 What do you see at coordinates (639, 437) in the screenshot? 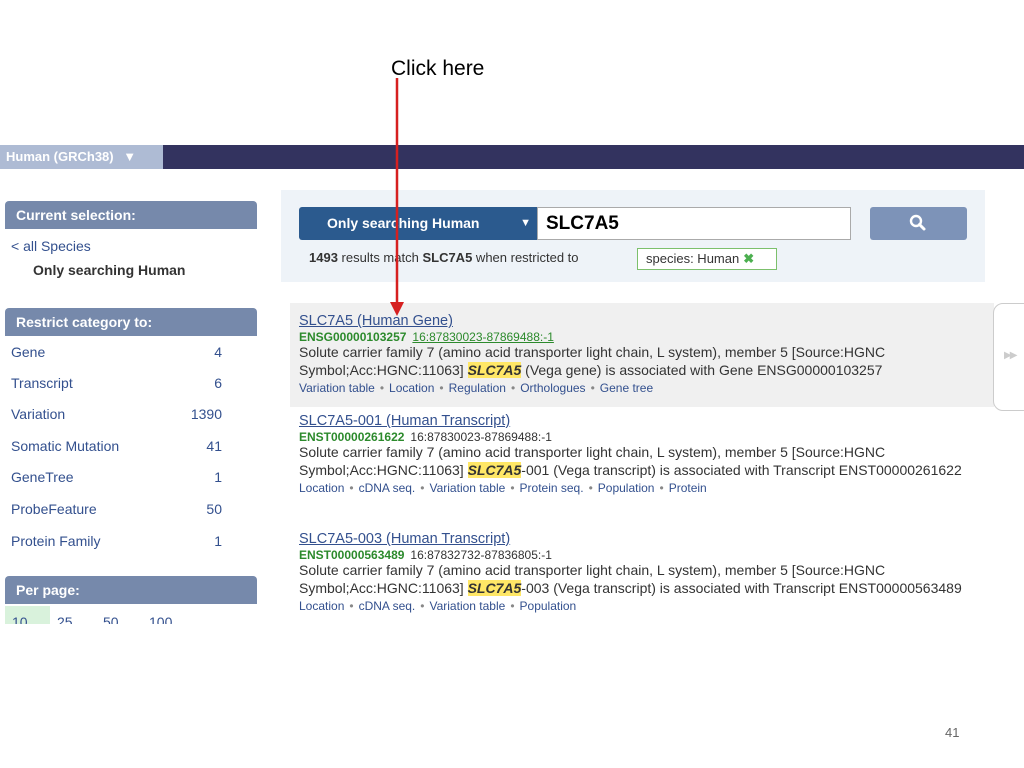
I see `result-id-line: ENST00000261622 16:87830023-87869488:-1` at bounding box center [639, 437].